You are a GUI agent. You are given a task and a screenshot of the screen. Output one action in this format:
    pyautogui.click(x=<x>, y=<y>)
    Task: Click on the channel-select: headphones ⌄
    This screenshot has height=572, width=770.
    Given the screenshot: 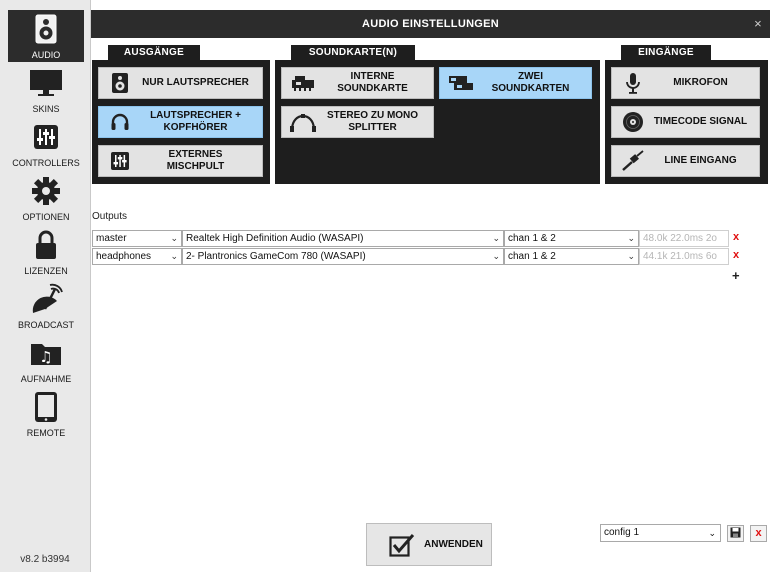 What is the action you would take?
    pyautogui.click(x=137, y=256)
    